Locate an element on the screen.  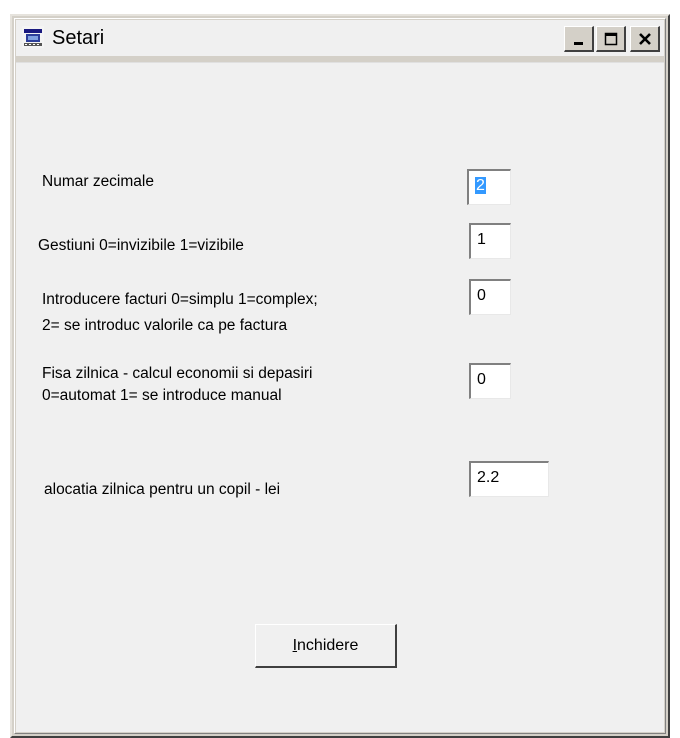
facturi-value: 0 is located at coordinates (481, 295).